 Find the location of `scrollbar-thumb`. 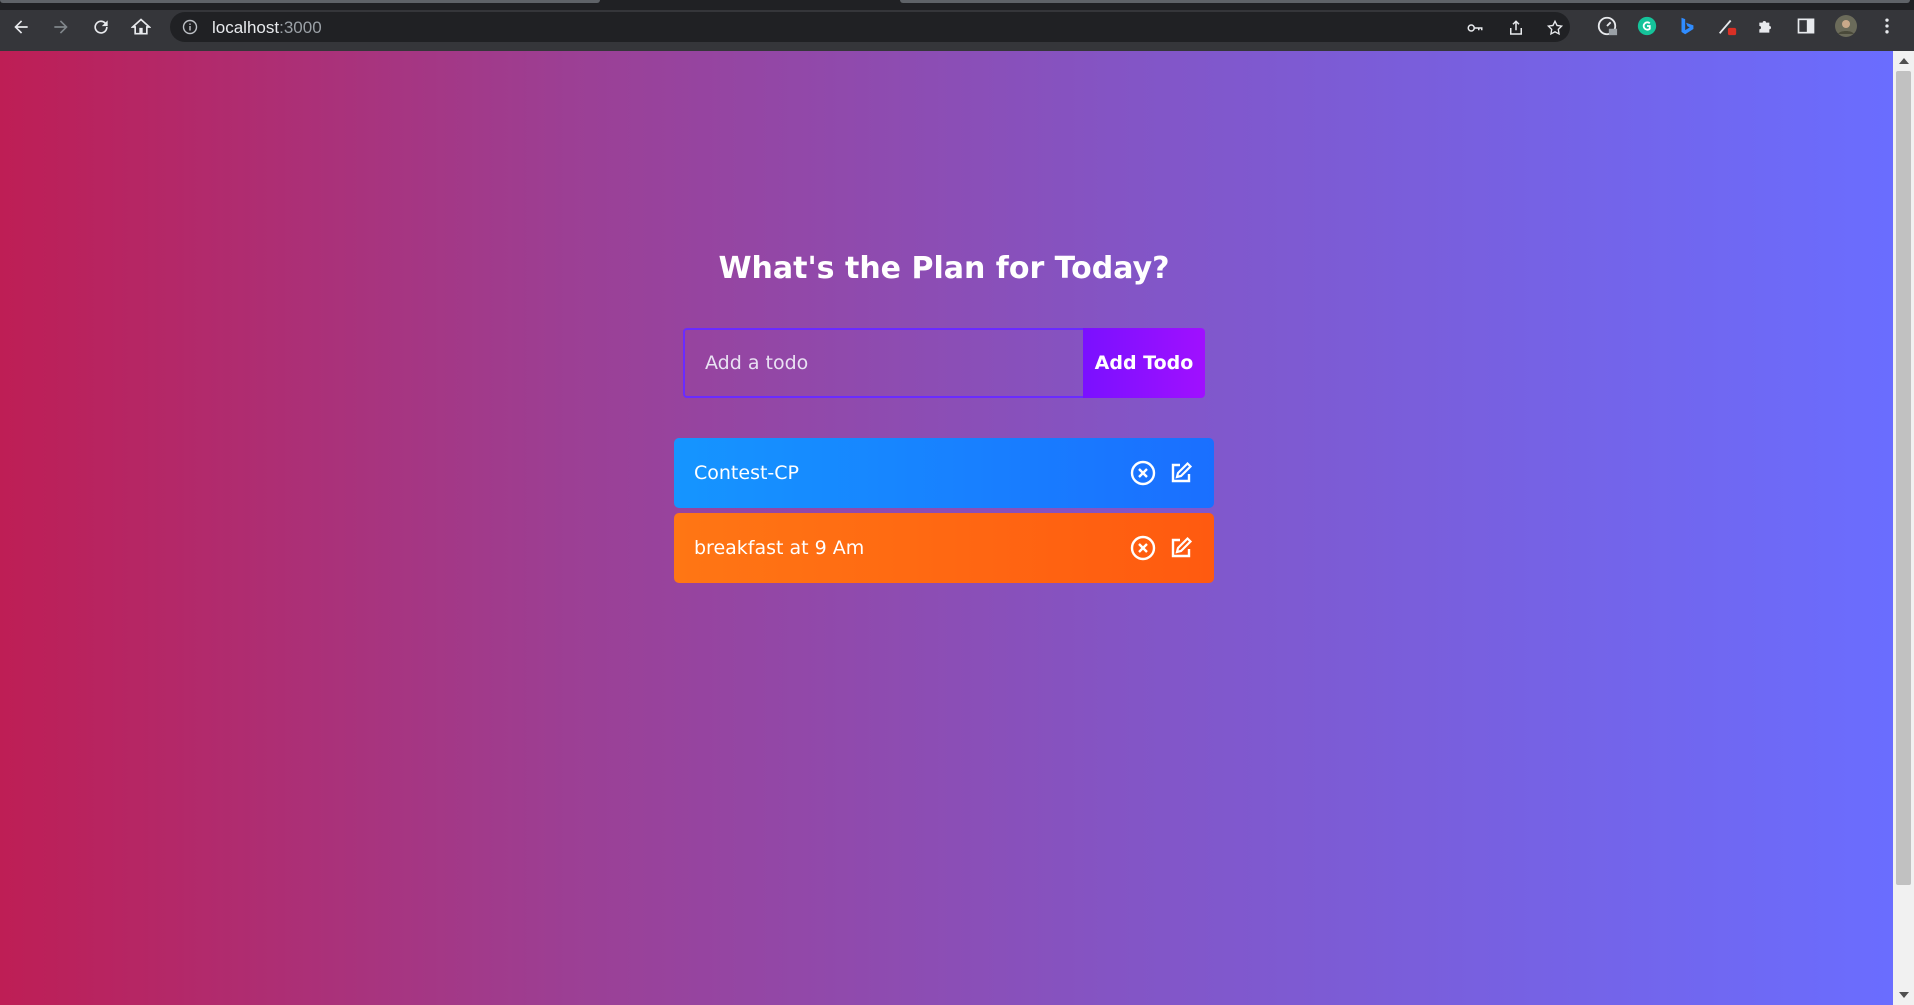

scrollbar-thumb is located at coordinates (1903, 478).